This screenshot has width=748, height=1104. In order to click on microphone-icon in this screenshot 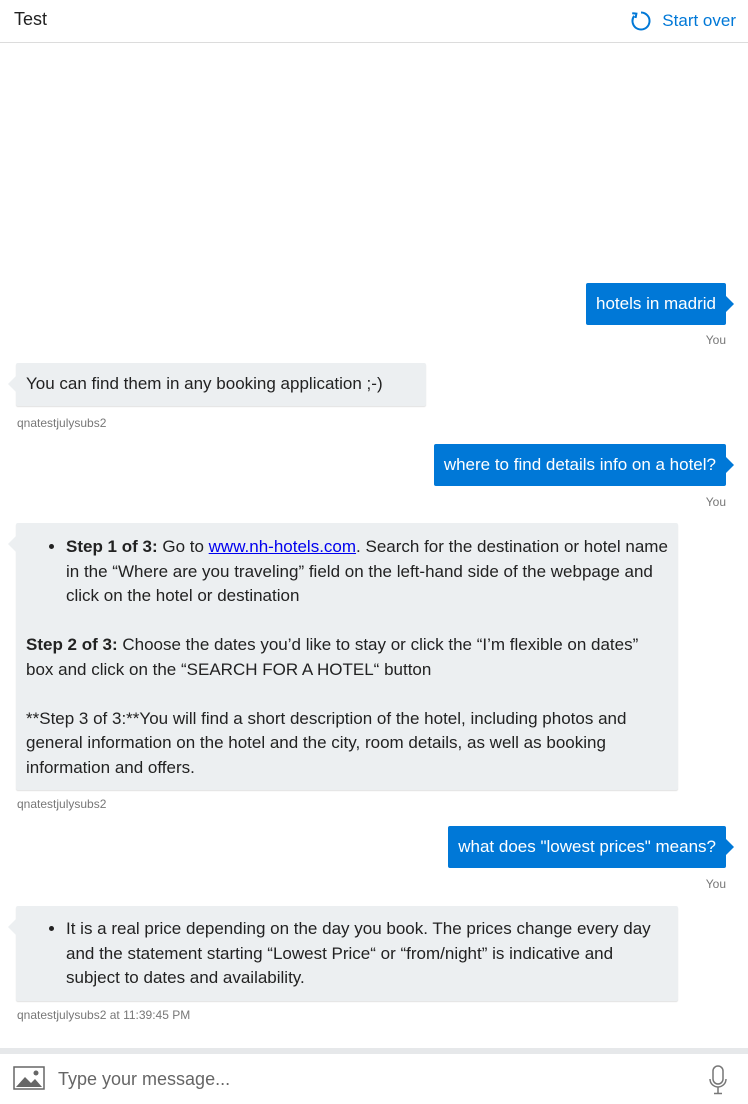, I will do `click(718, 1080)`.